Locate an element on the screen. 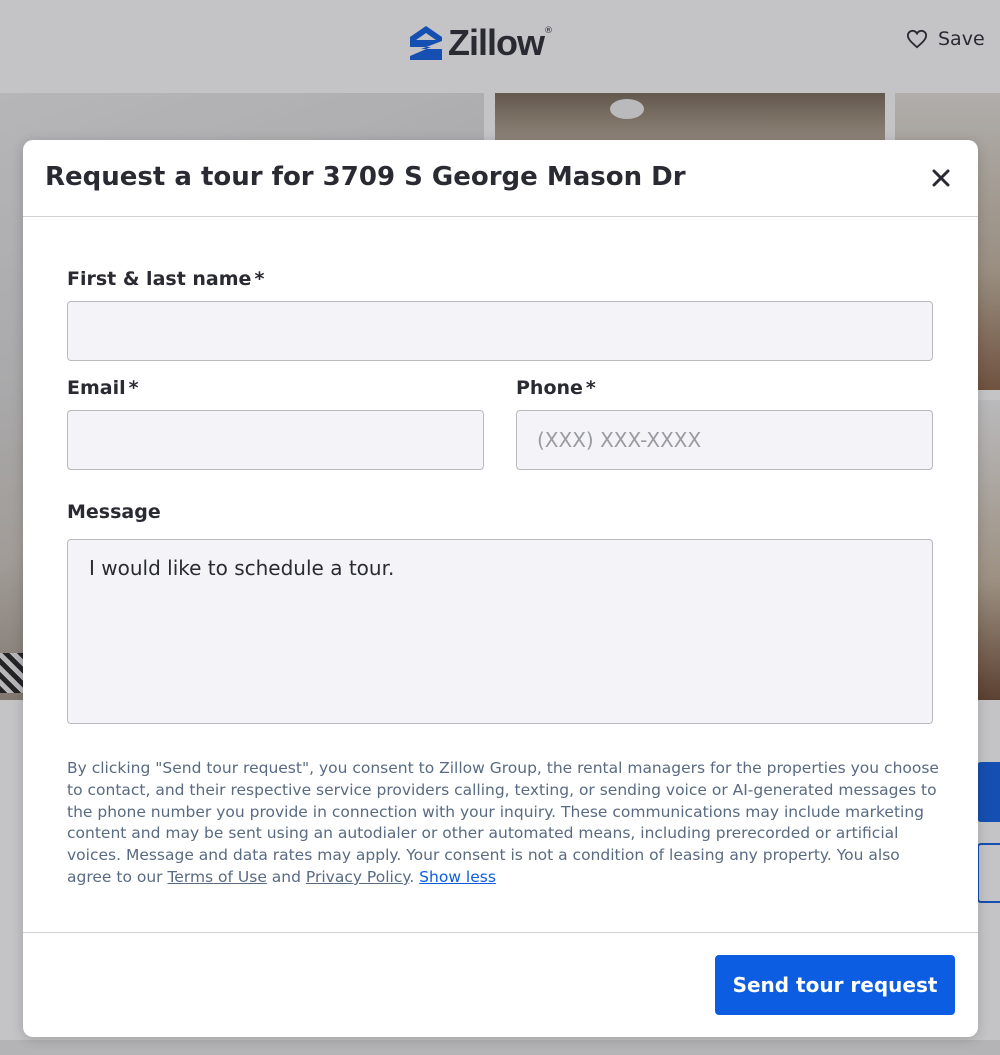 This screenshot has width=1000, height=1055. send-tour-request-button: Send tour request is located at coordinates (835, 985).